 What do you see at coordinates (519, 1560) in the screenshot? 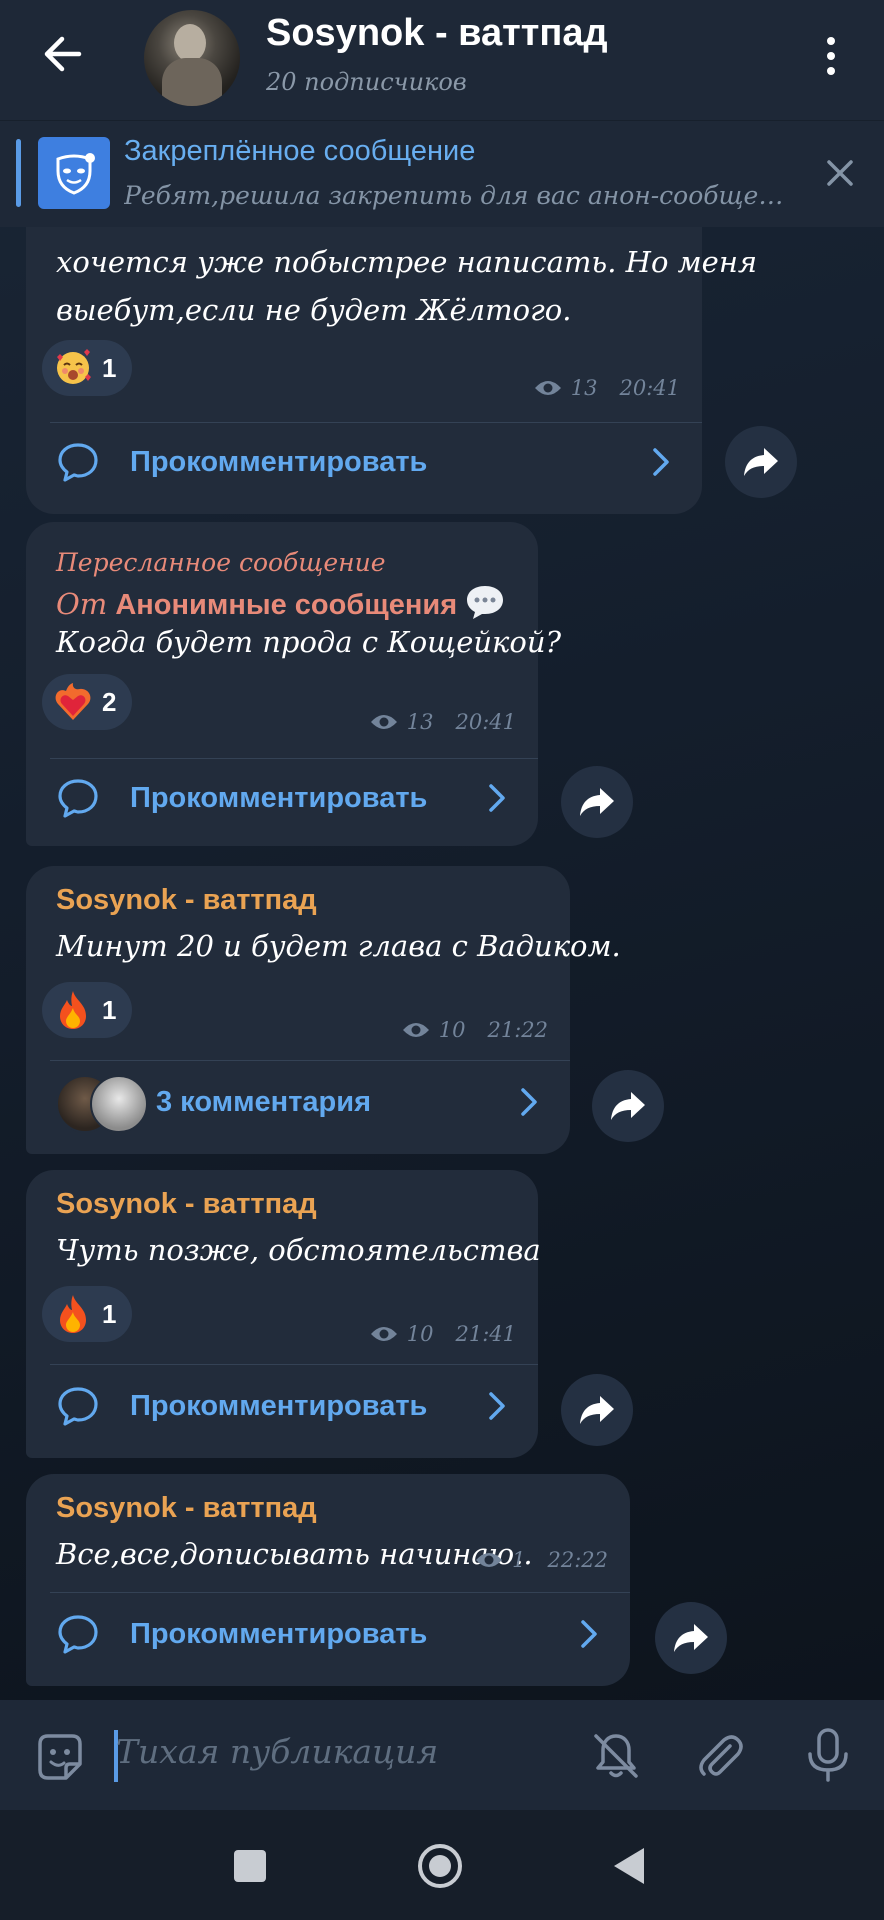
I see `view-count: 1` at bounding box center [519, 1560].